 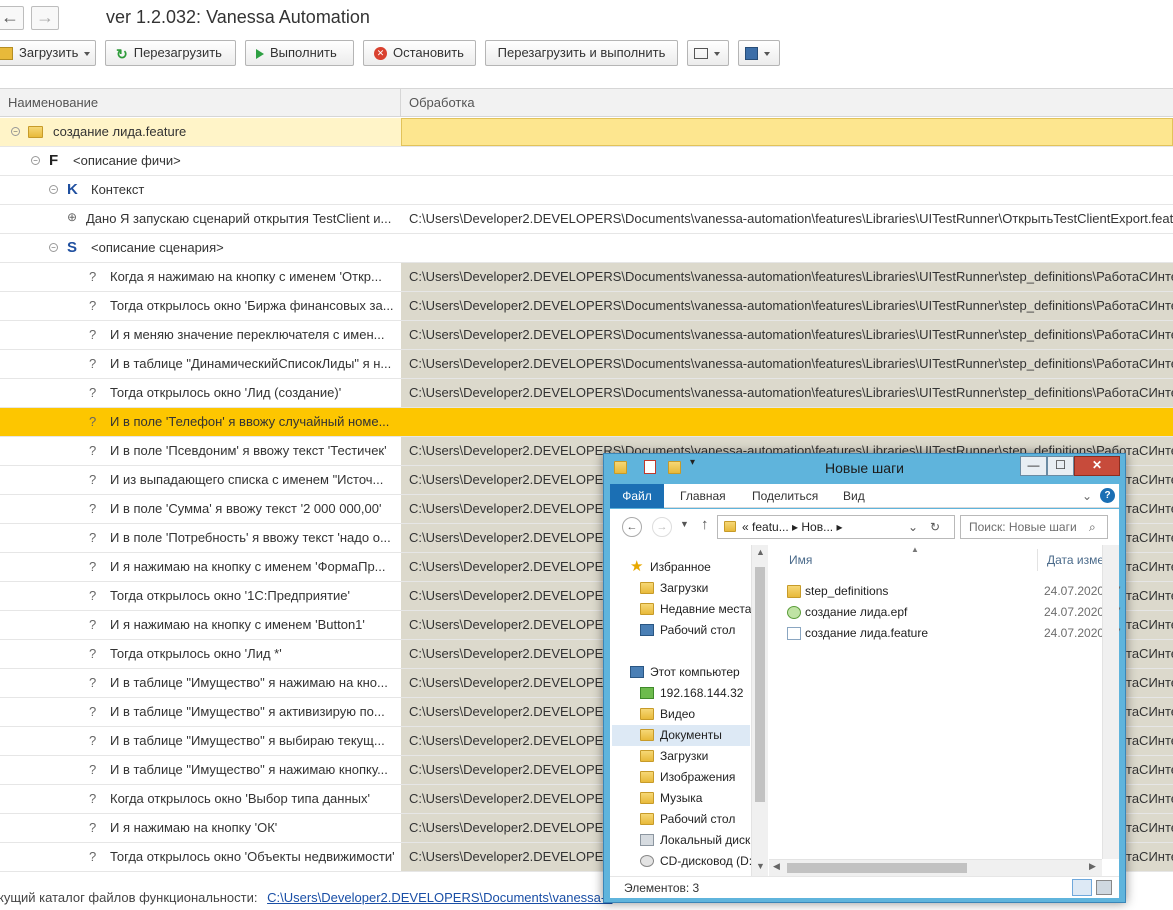 I want to click on column-header-name: Имя, so click(x=800, y=560).